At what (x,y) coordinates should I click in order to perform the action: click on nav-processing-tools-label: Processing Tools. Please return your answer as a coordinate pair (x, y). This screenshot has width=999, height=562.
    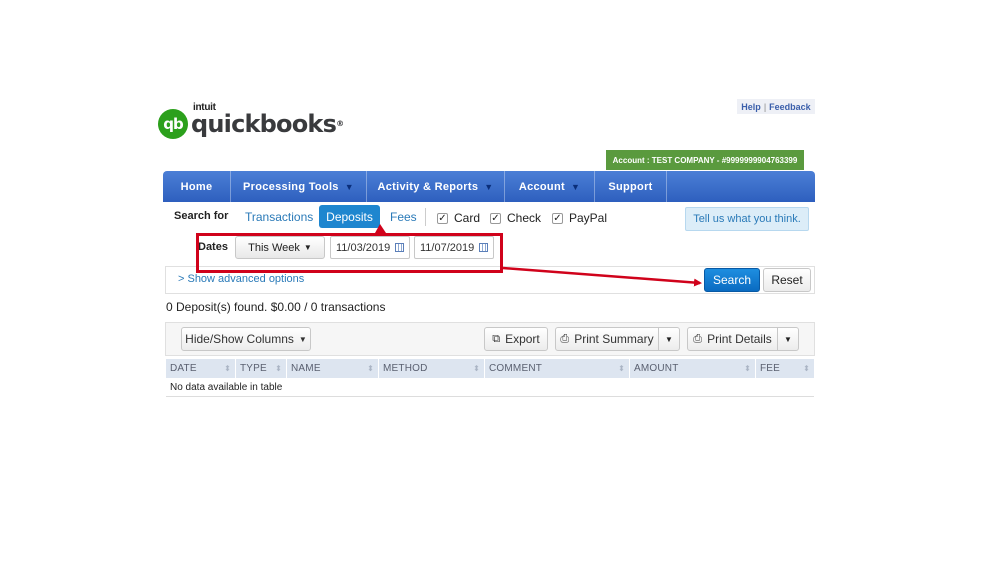
    Looking at the image, I should click on (291, 186).